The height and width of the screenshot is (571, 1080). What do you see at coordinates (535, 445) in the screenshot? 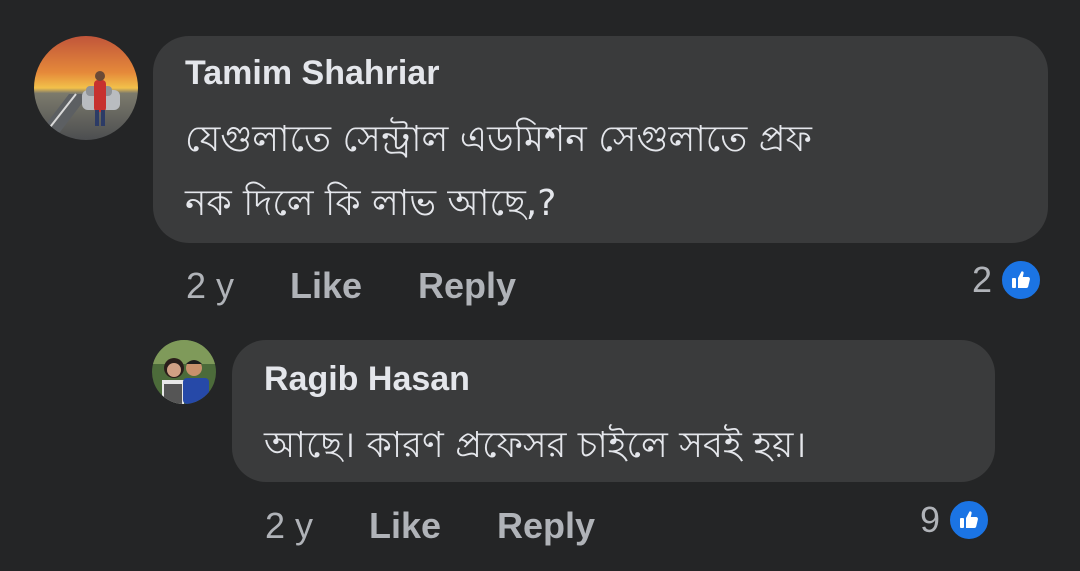
I see `comment-text: আছে। কারণ প্রফেসর চাইলে সবই হয়।` at bounding box center [535, 445].